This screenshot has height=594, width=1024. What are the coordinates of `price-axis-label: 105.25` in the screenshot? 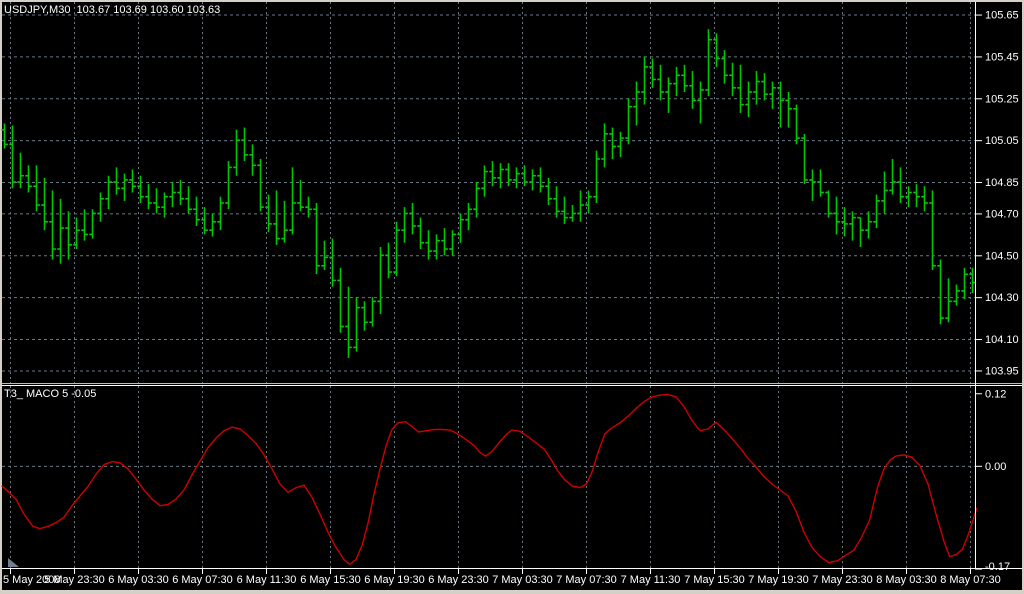 It's located at (1002, 99).